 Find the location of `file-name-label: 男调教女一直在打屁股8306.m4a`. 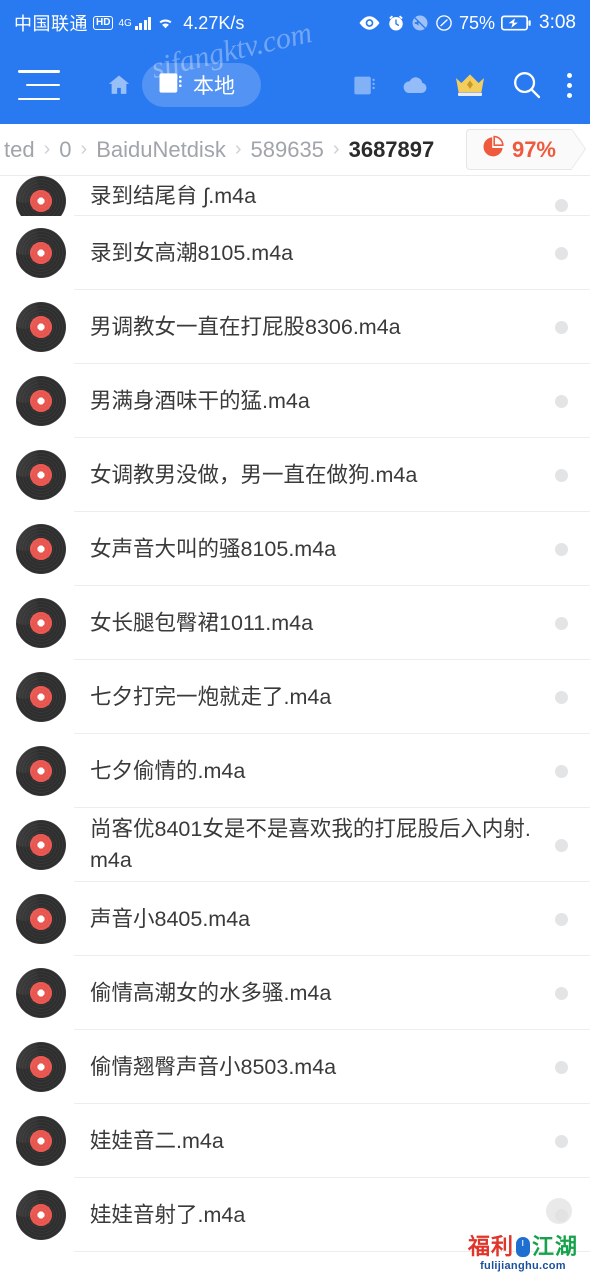

file-name-label: 男调教女一直在打屁股8306.m4a is located at coordinates (245, 326).